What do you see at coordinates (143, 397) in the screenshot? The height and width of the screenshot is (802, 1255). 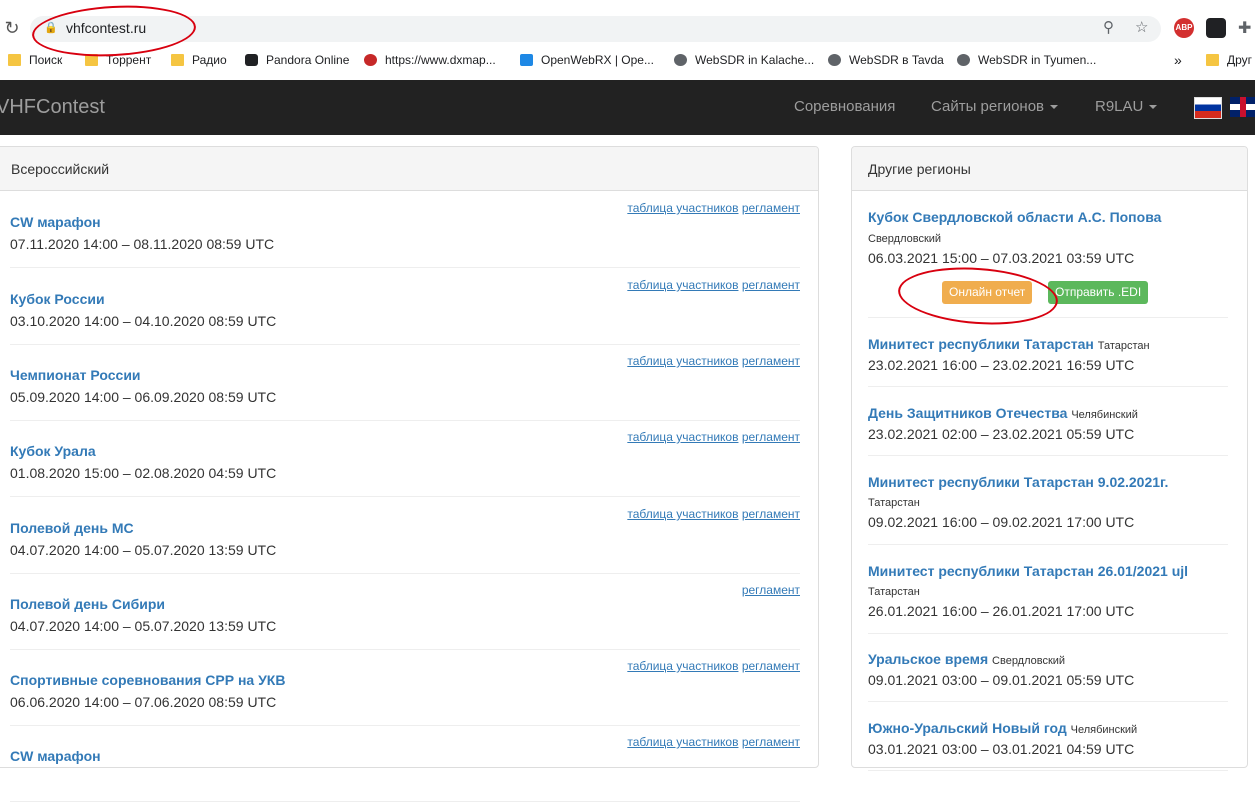 I see `contest-dates: 05.09.2020 14:00 – 06.09.2020 08:59 UTC` at bounding box center [143, 397].